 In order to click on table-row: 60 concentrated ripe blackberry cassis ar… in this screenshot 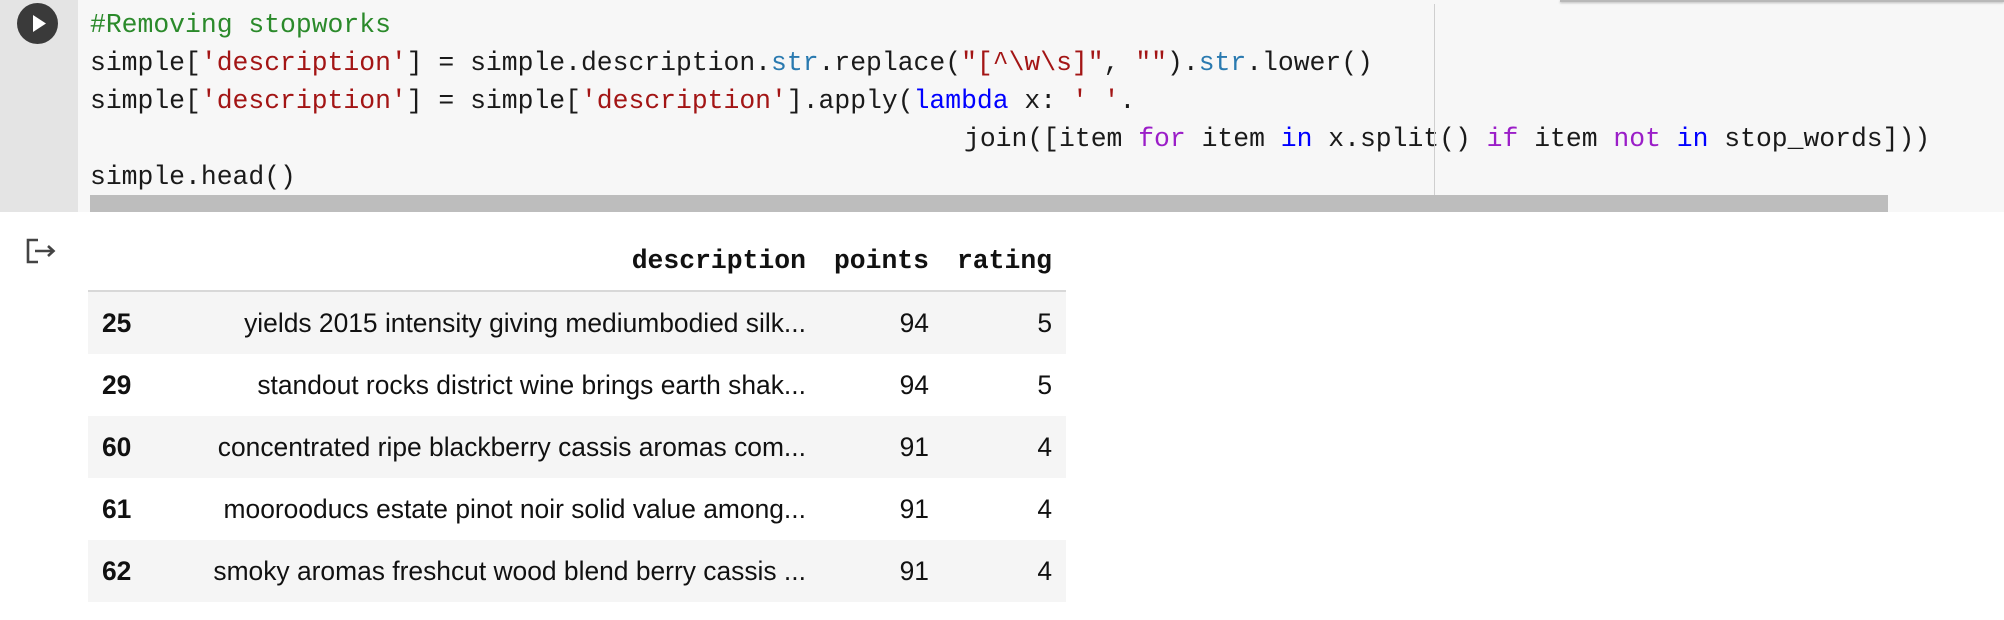, I will do `click(577, 447)`.